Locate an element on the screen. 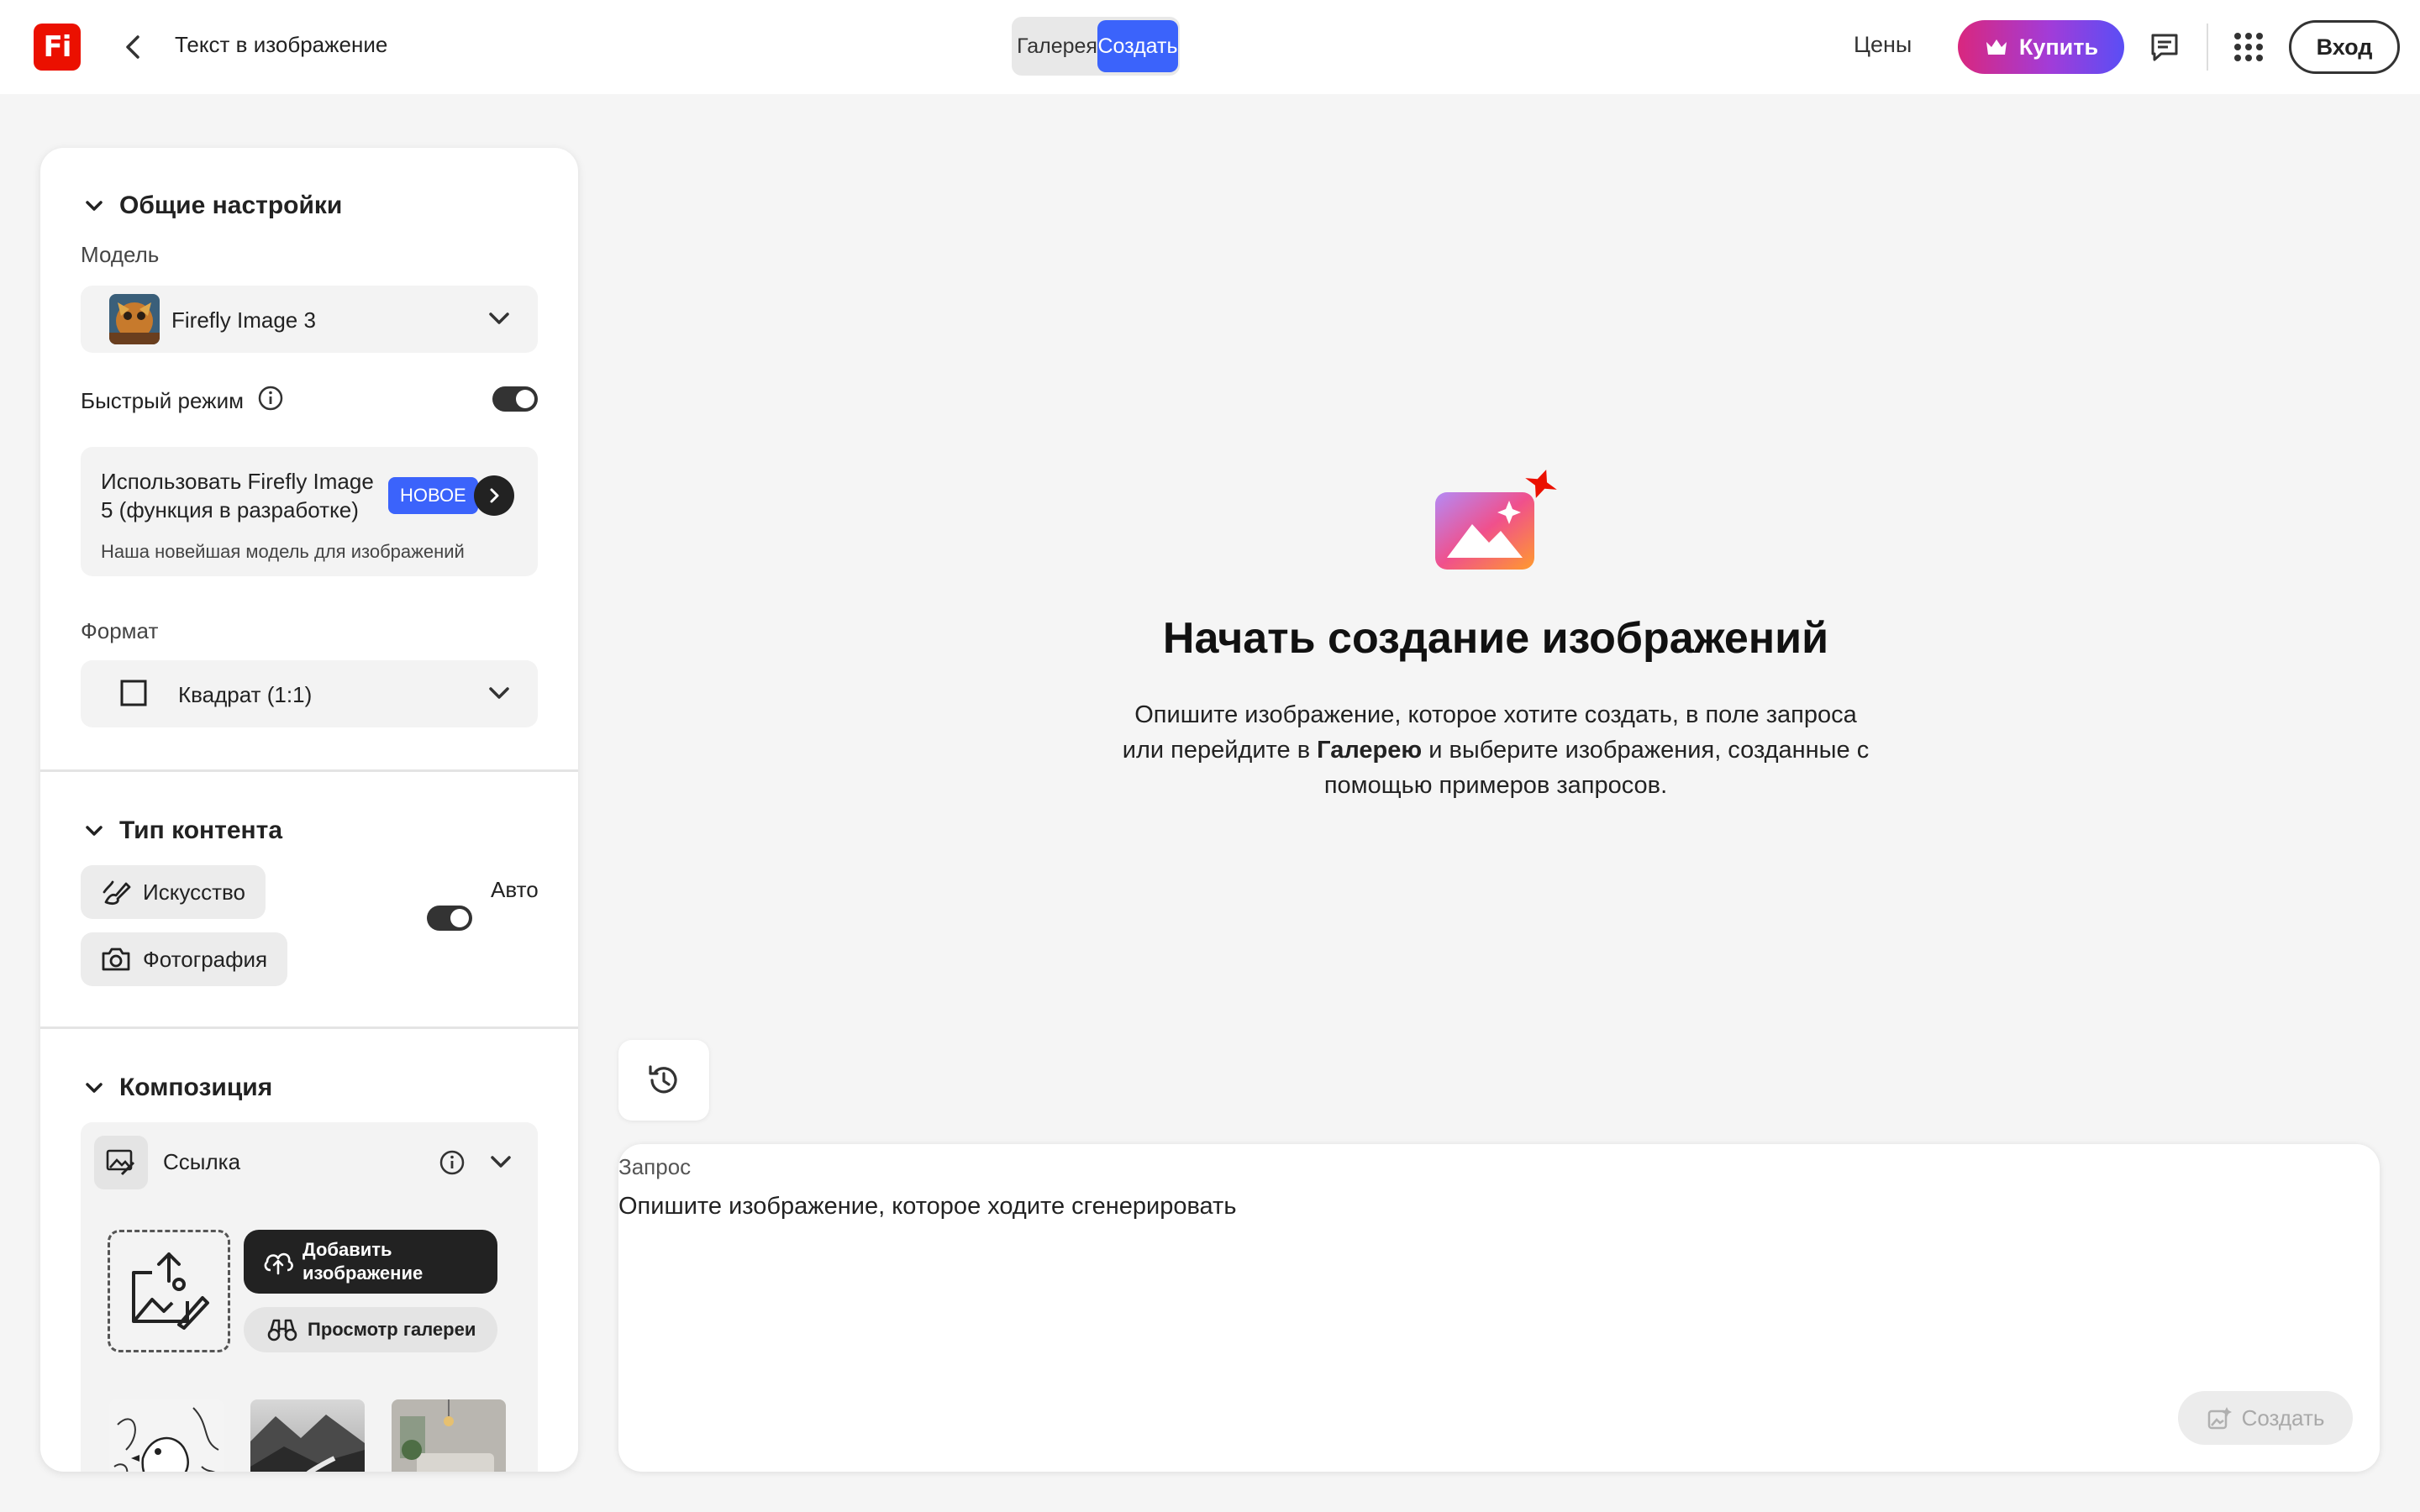 The image size is (2420, 1512). generate-icon is located at coordinates (2219, 1418).